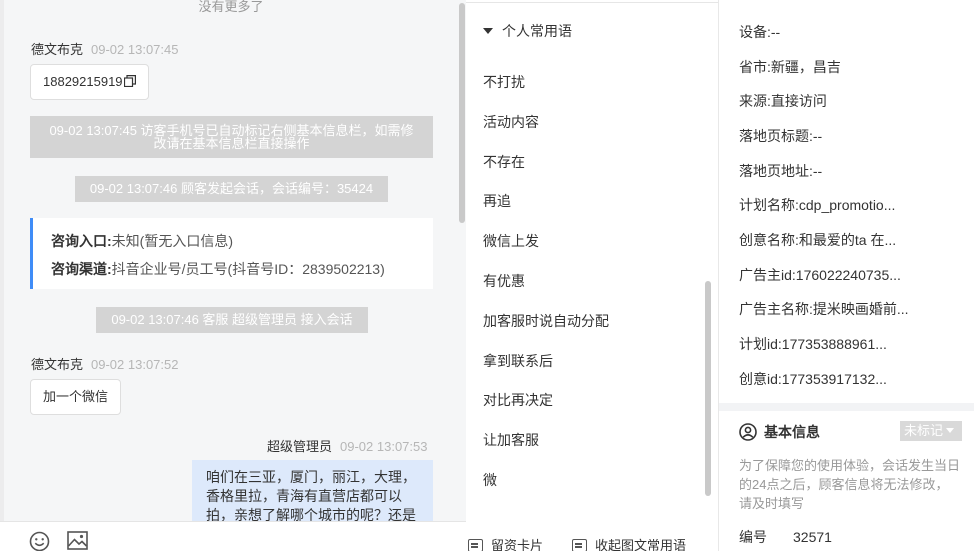 This screenshot has width=974, height=551. I want to click on tag-dropdown: 未标记, so click(931, 431).